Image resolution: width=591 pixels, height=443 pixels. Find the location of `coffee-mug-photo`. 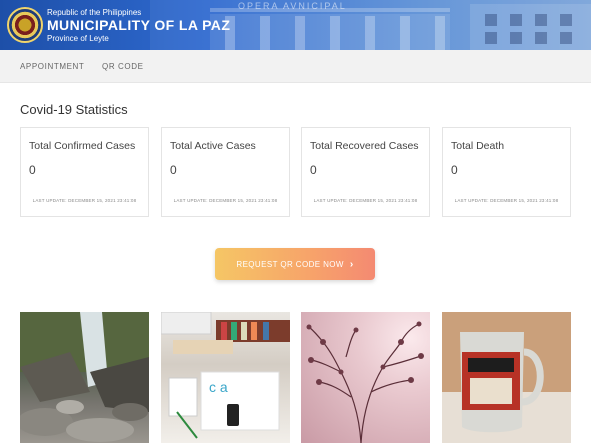

coffee-mug-photo is located at coordinates (506, 377).